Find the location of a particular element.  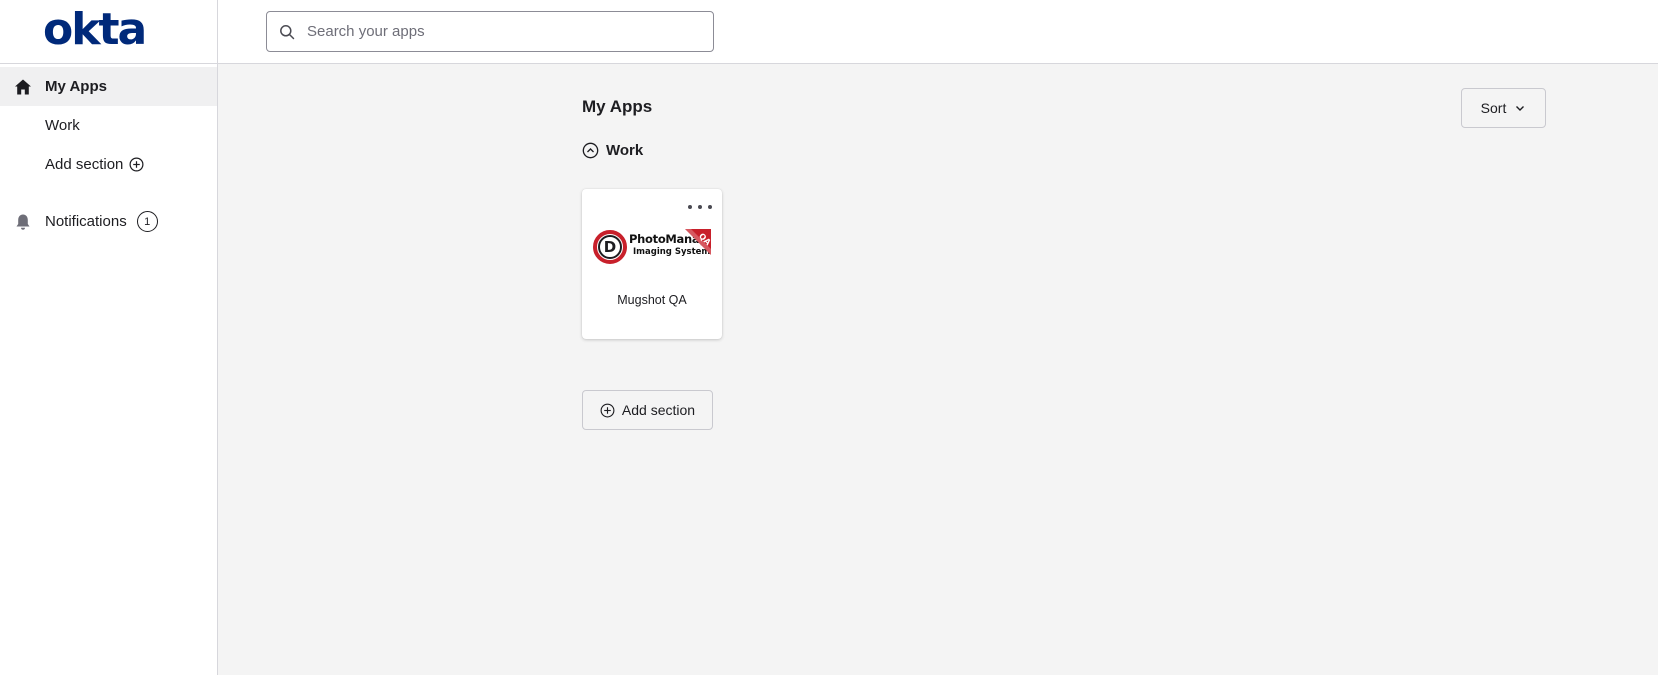

chevron-down-icon is located at coordinates (1520, 108).